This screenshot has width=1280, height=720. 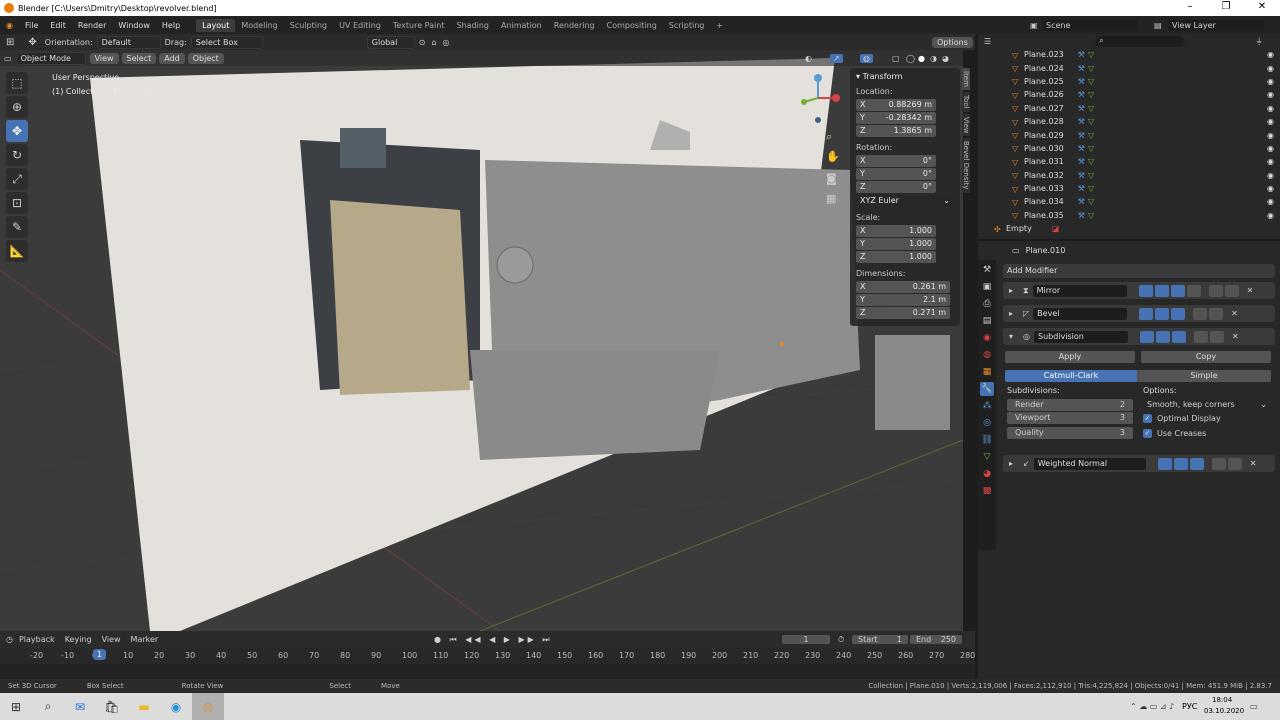 I want to click on tab-sculpting: Sculpting, so click(x=308, y=25).